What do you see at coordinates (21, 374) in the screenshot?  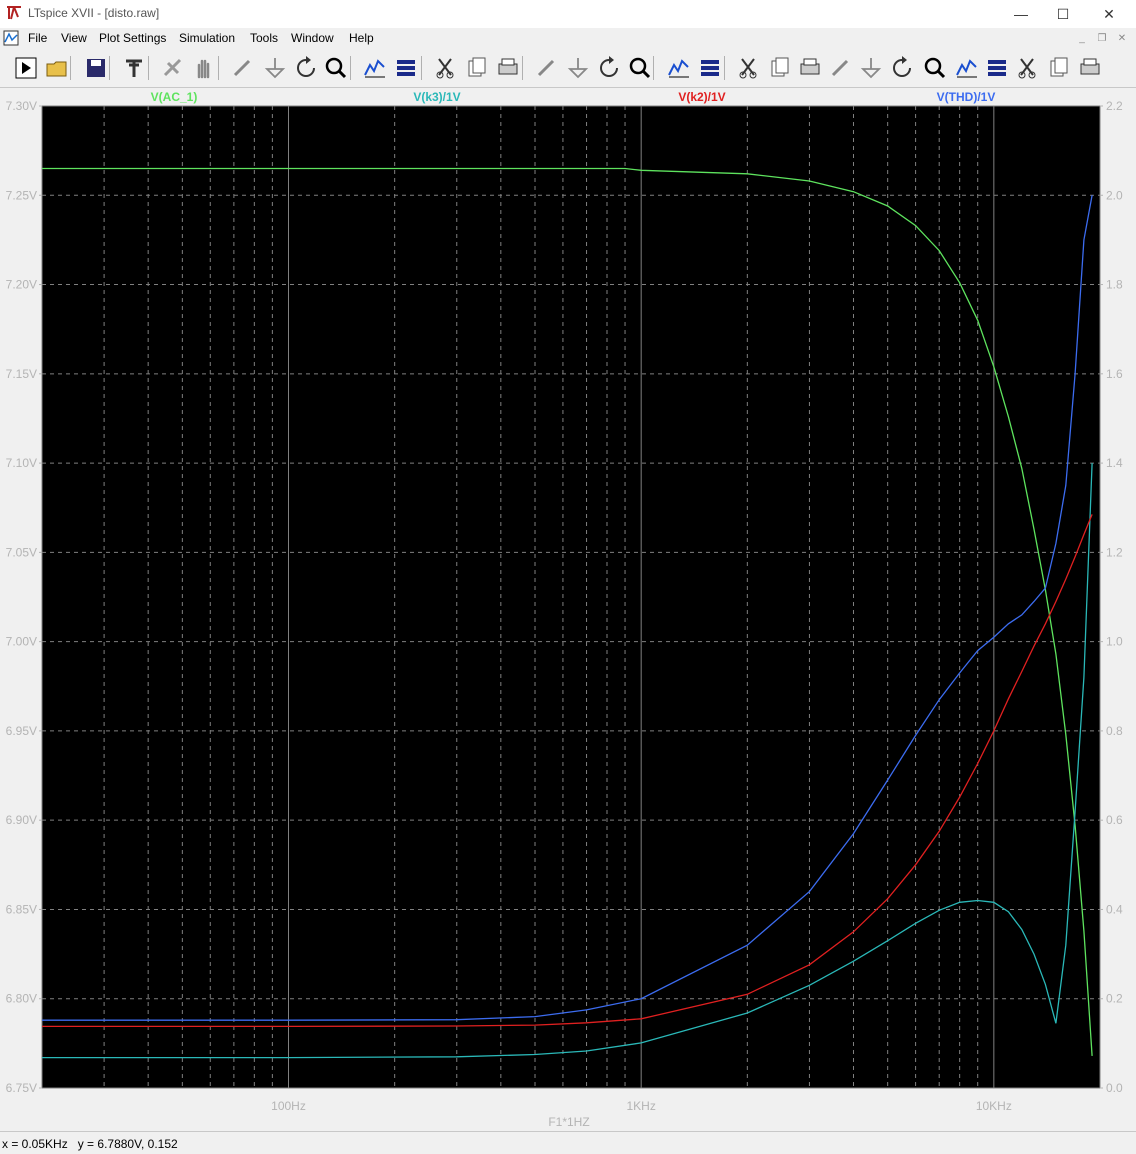 I see `left-axis-tick-label: 7.15V` at bounding box center [21, 374].